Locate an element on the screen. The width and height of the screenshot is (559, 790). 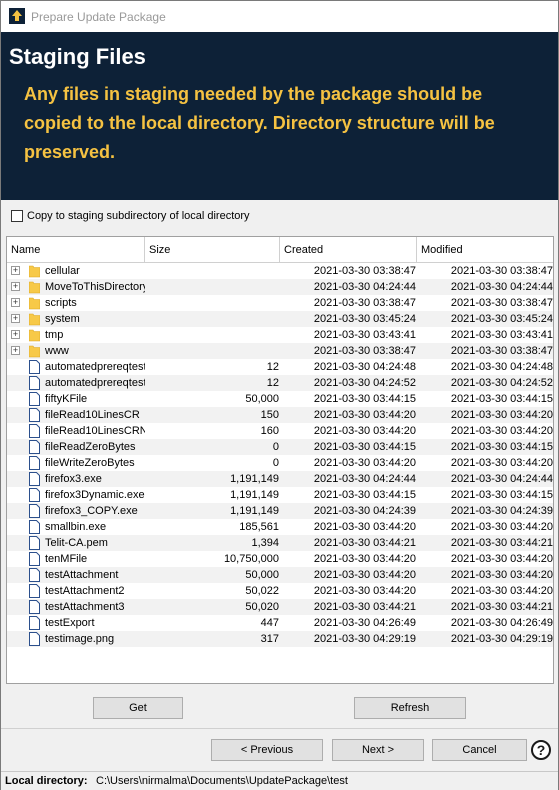
file-created: 2021-03-30 03:45:24 is located at coordinates (364, 319).